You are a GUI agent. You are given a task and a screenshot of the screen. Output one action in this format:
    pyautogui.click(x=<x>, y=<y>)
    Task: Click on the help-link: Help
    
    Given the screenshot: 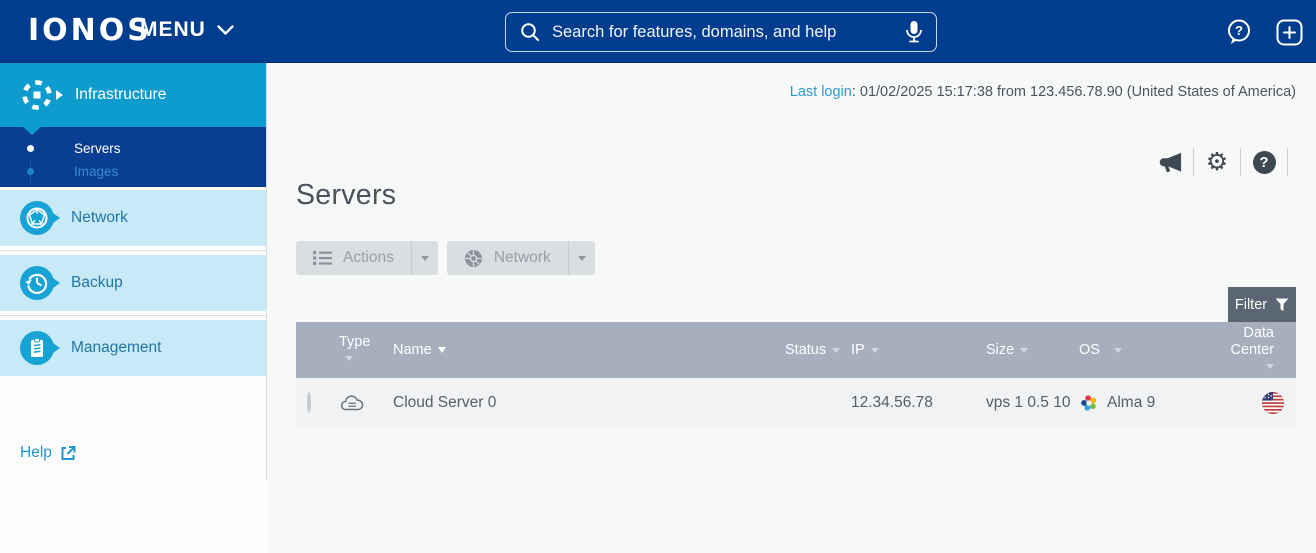 What is the action you would take?
    pyautogui.click(x=48, y=453)
    